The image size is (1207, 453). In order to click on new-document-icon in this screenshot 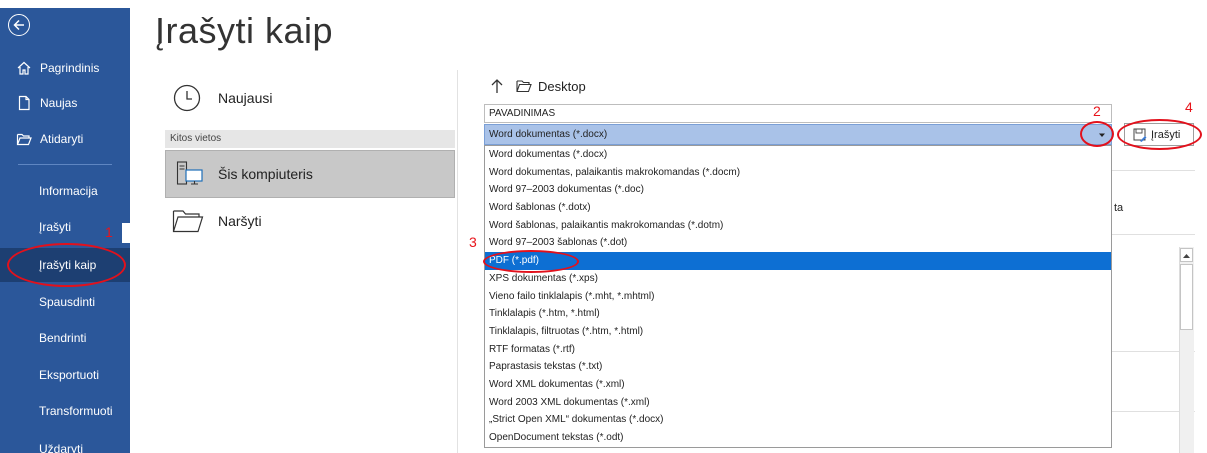, I will do `click(24, 103)`.